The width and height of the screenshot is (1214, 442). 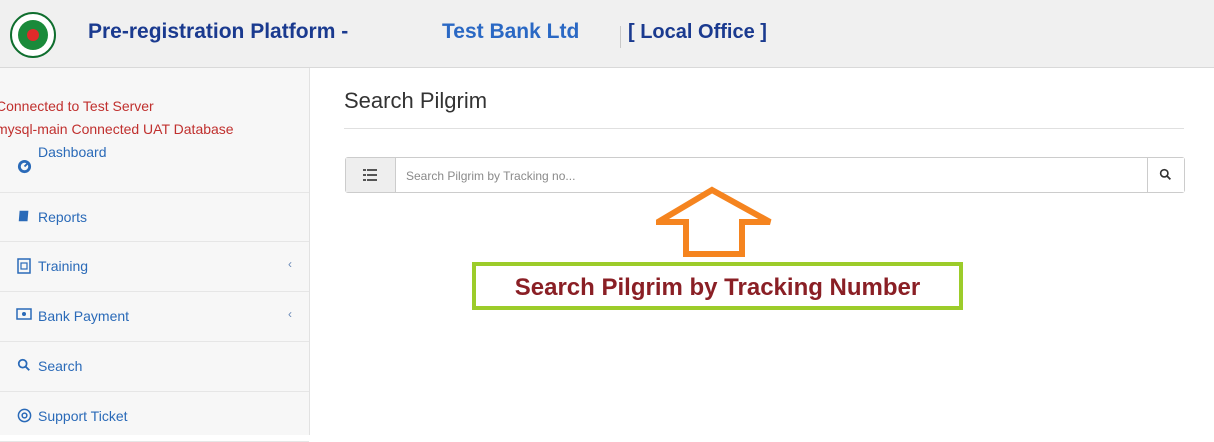 What do you see at coordinates (24, 416) in the screenshot?
I see `support-icon` at bounding box center [24, 416].